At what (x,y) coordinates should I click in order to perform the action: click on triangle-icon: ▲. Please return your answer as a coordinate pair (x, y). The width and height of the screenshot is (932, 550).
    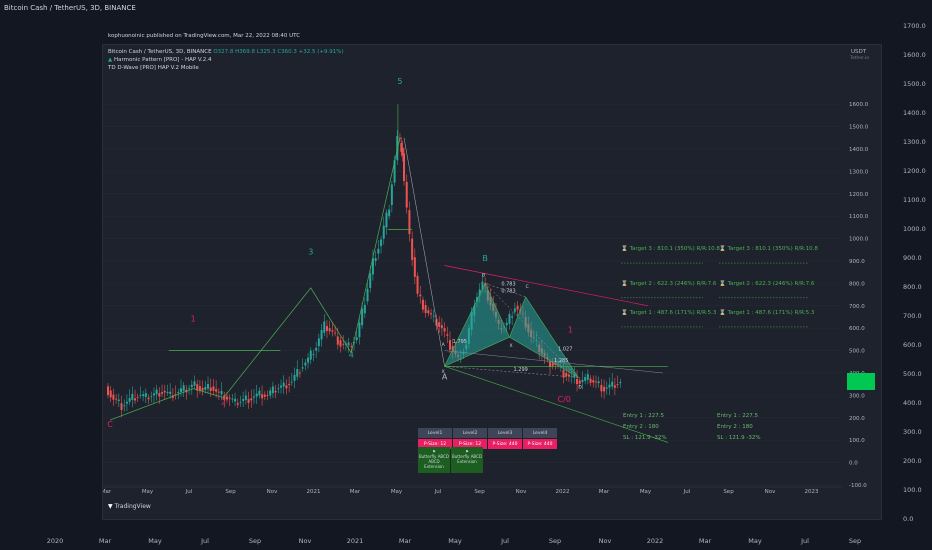
    Looking at the image, I should click on (110, 60).